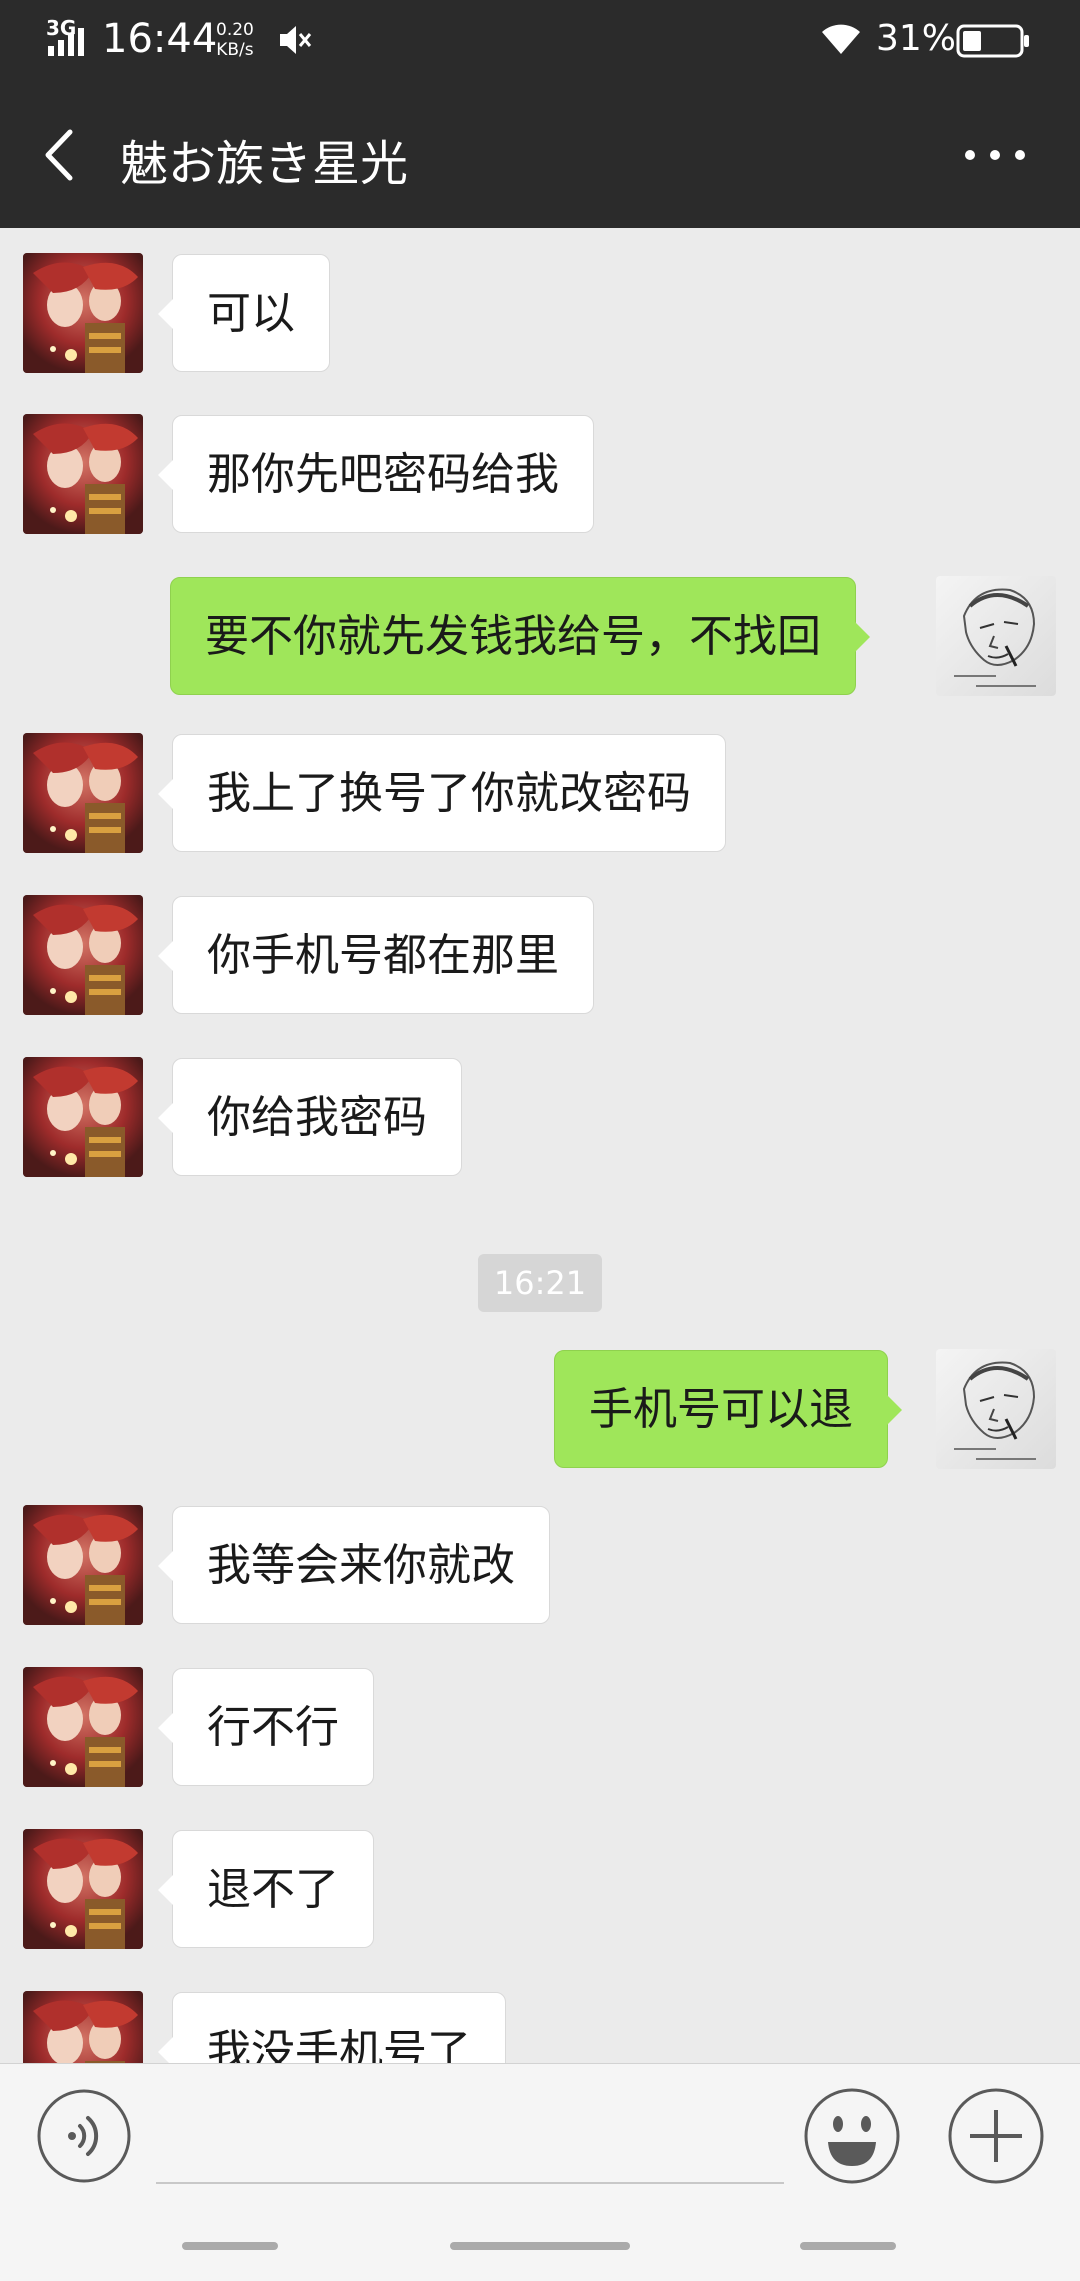  Describe the element at coordinates (376, 474) in the screenshot. I see `message-bubble-incoming: 那你先吧密码给我` at that location.